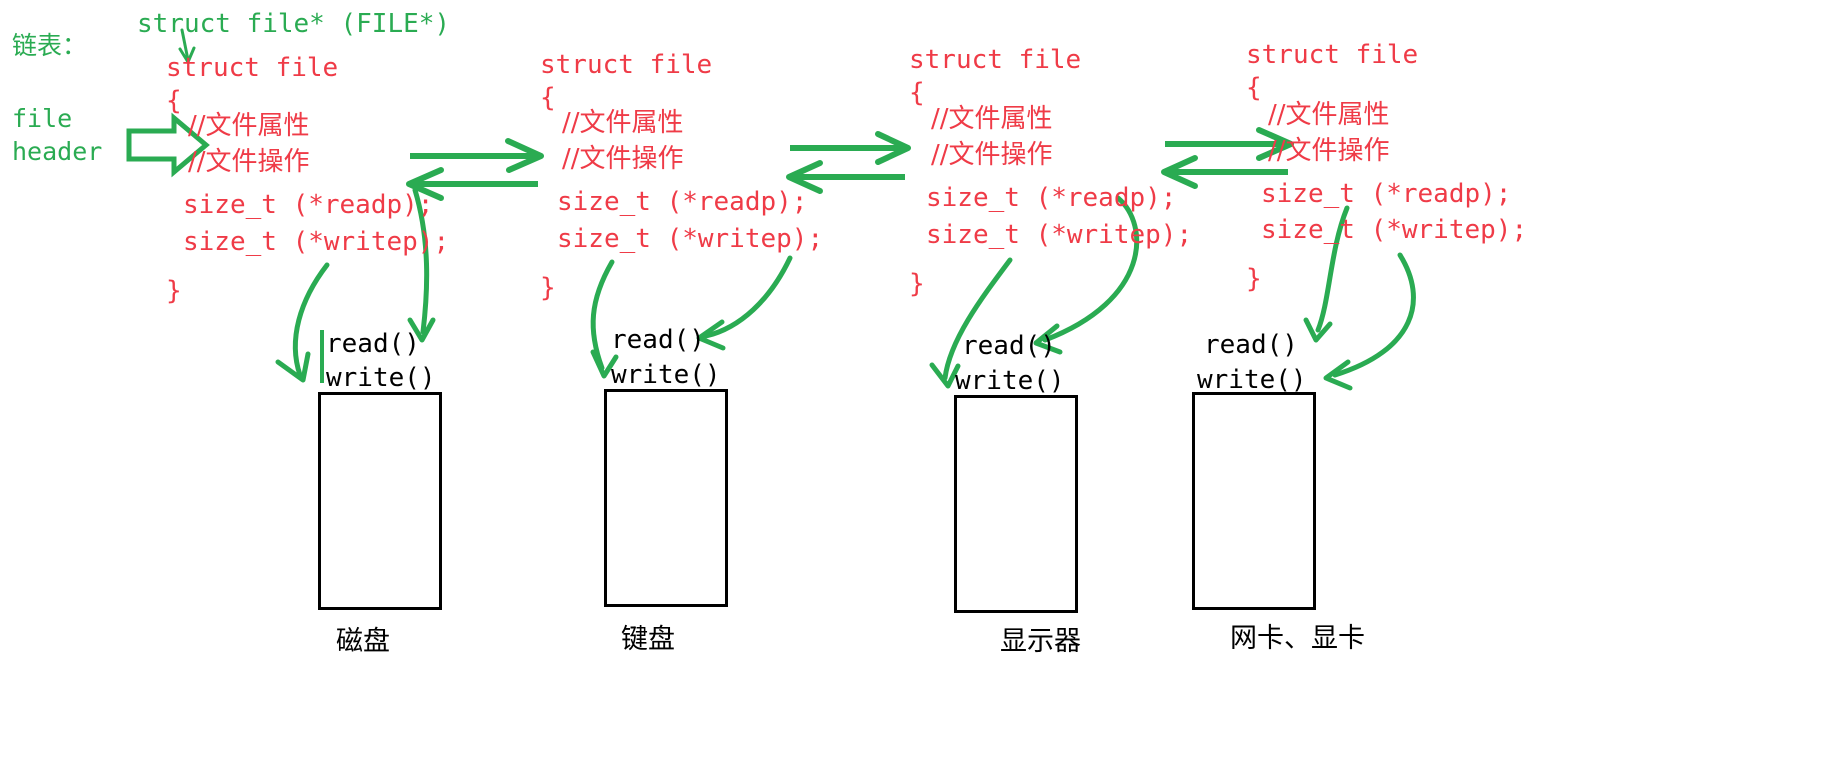 The width and height of the screenshot is (1824, 772). What do you see at coordinates (1394, 230) in the screenshot?
I see `node4-field-writep: size_t (*writep);` at bounding box center [1394, 230].